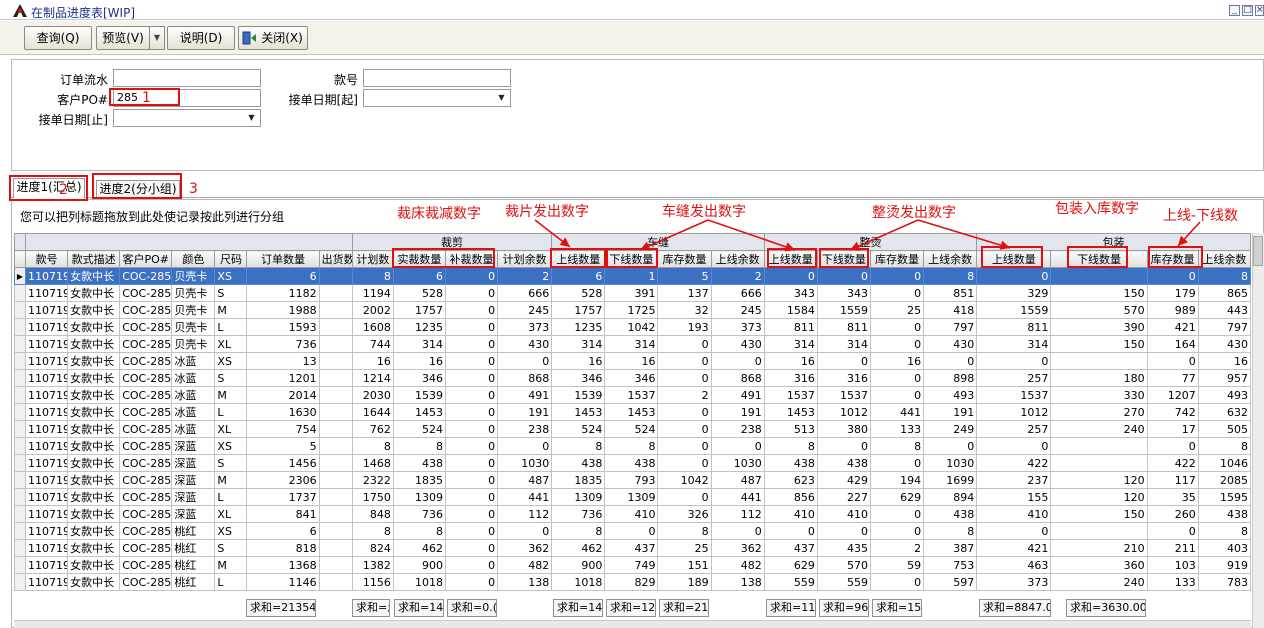  Describe the element at coordinates (231, 361) in the screenshot. I see `table-cell: XS` at that location.